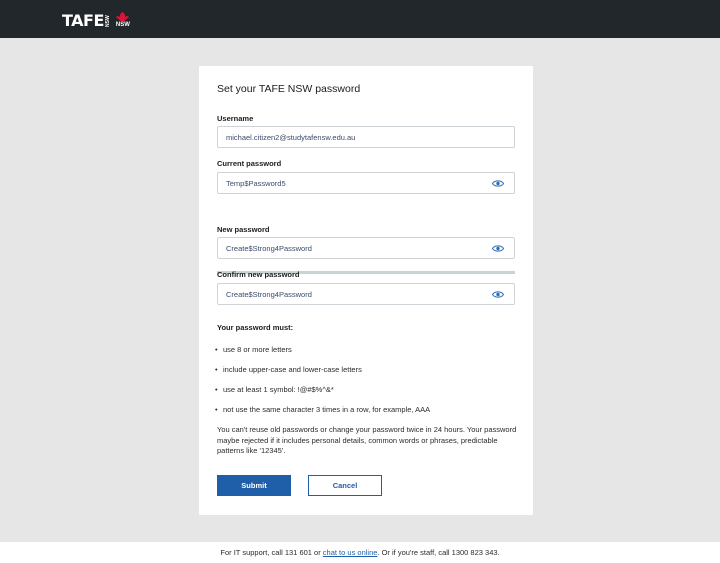 The width and height of the screenshot is (720, 563). Describe the element at coordinates (107, 21) in the screenshot. I see `logo-sub-text: NSW` at that location.